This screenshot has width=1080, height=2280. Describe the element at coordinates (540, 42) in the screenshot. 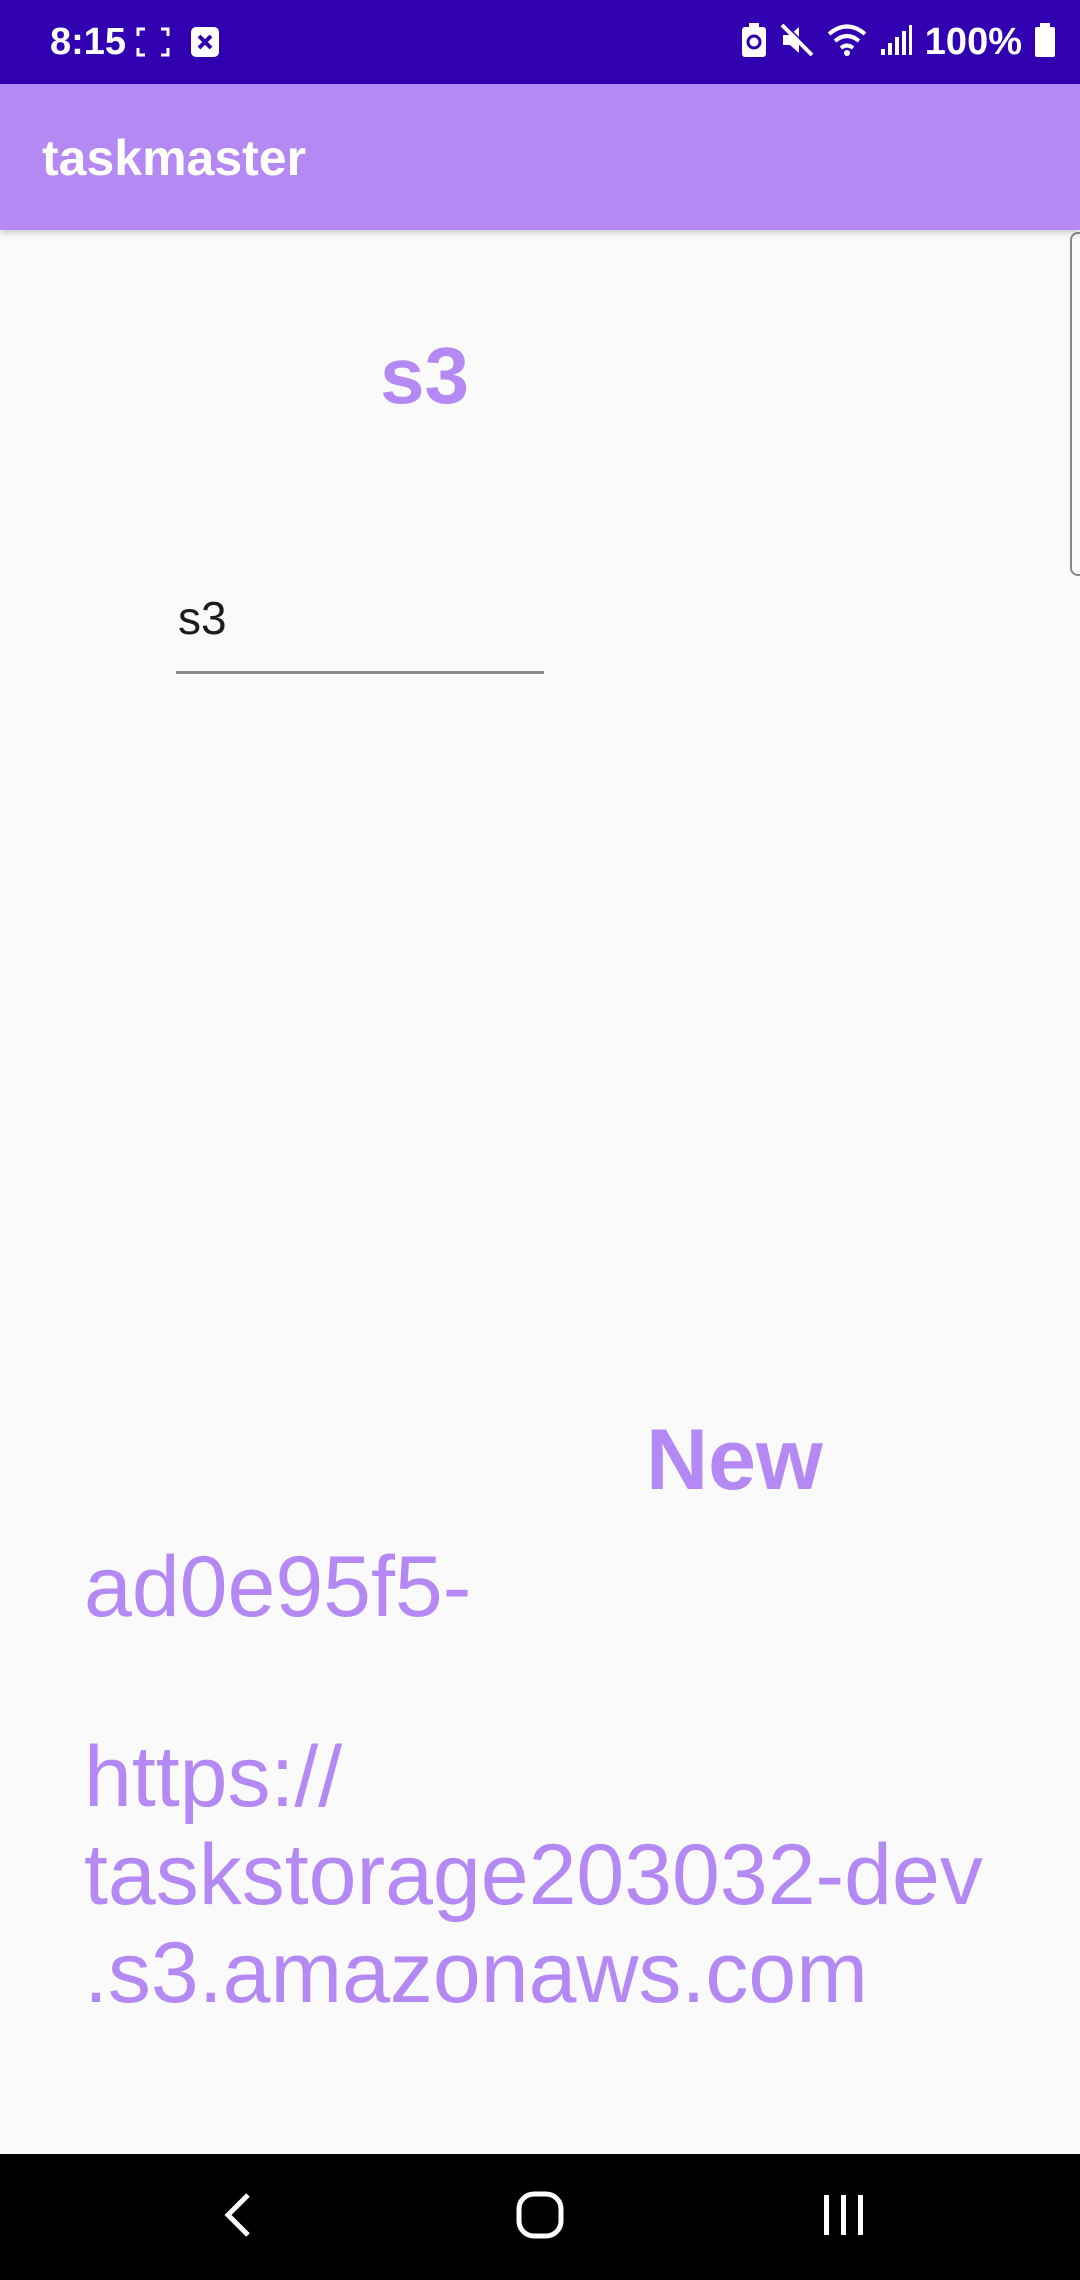

I see `status-bar: 8:15 100%` at that location.